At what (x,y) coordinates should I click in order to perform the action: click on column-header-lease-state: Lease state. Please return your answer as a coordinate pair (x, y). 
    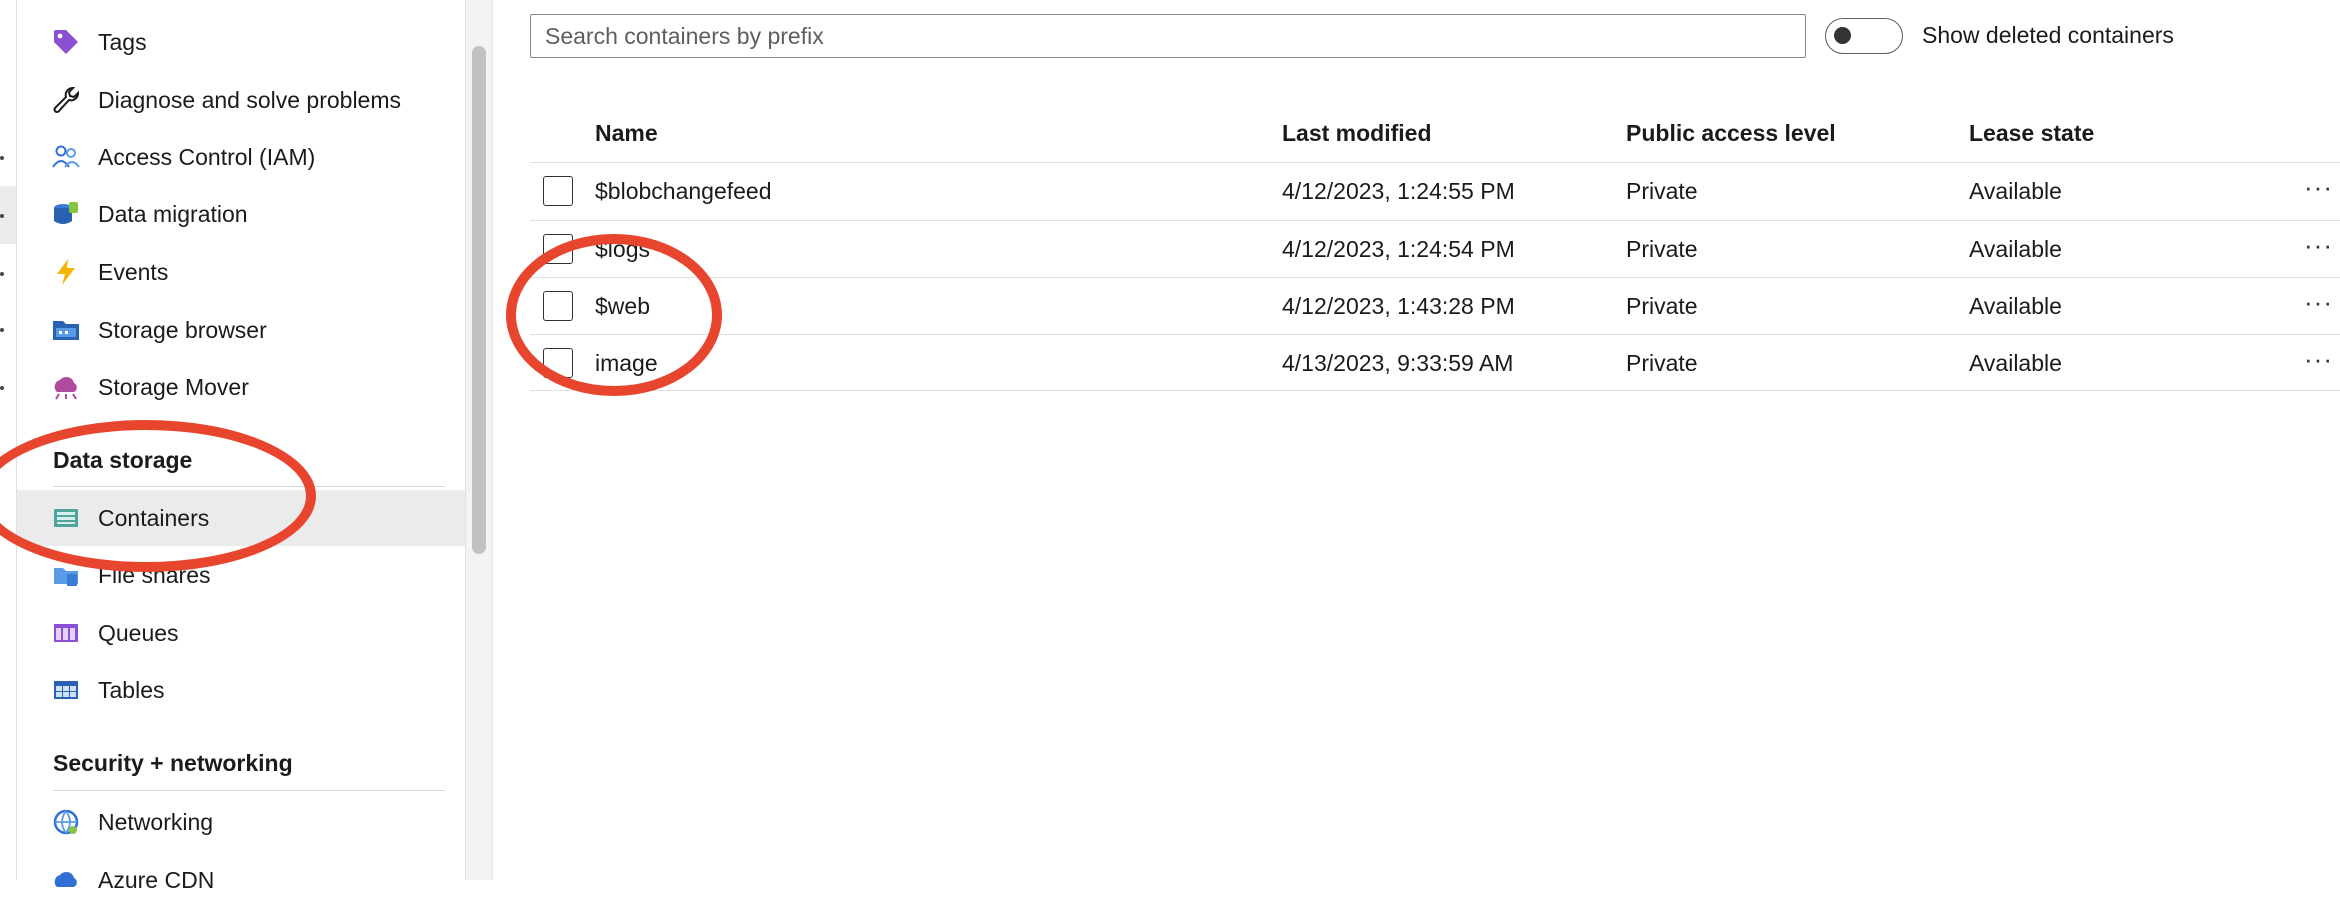
    Looking at the image, I should click on (2031, 133).